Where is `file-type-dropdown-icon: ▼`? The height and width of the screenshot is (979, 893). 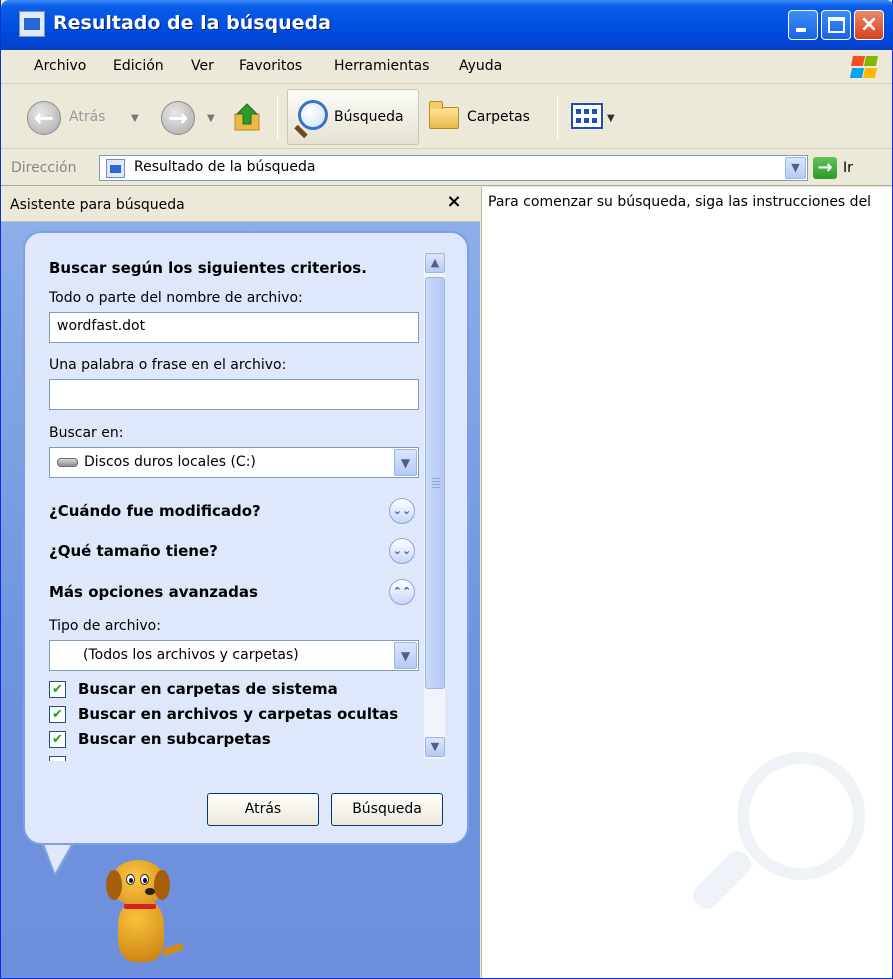
file-type-dropdown-icon: ▼ is located at coordinates (405, 655).